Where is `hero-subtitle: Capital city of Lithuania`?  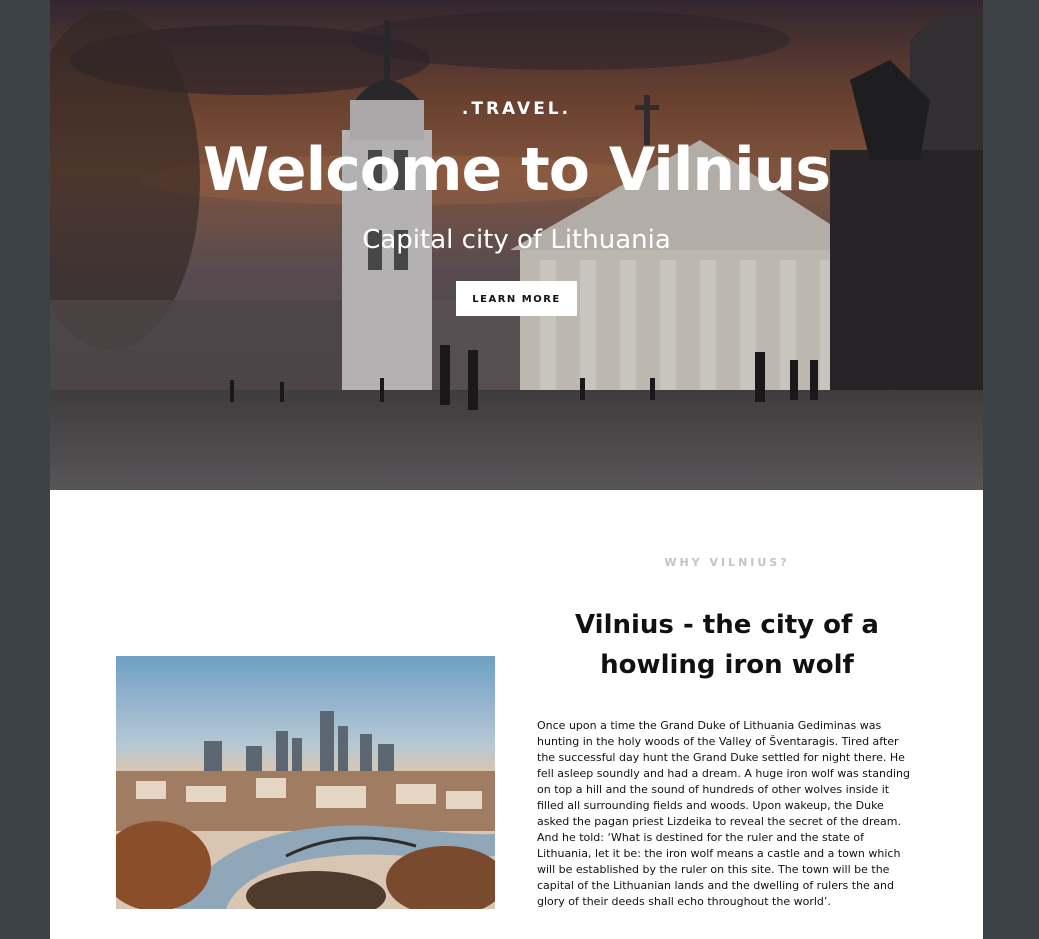 hero-subtitle: Capital city of Lithuania is located at coordinates (516, 240).